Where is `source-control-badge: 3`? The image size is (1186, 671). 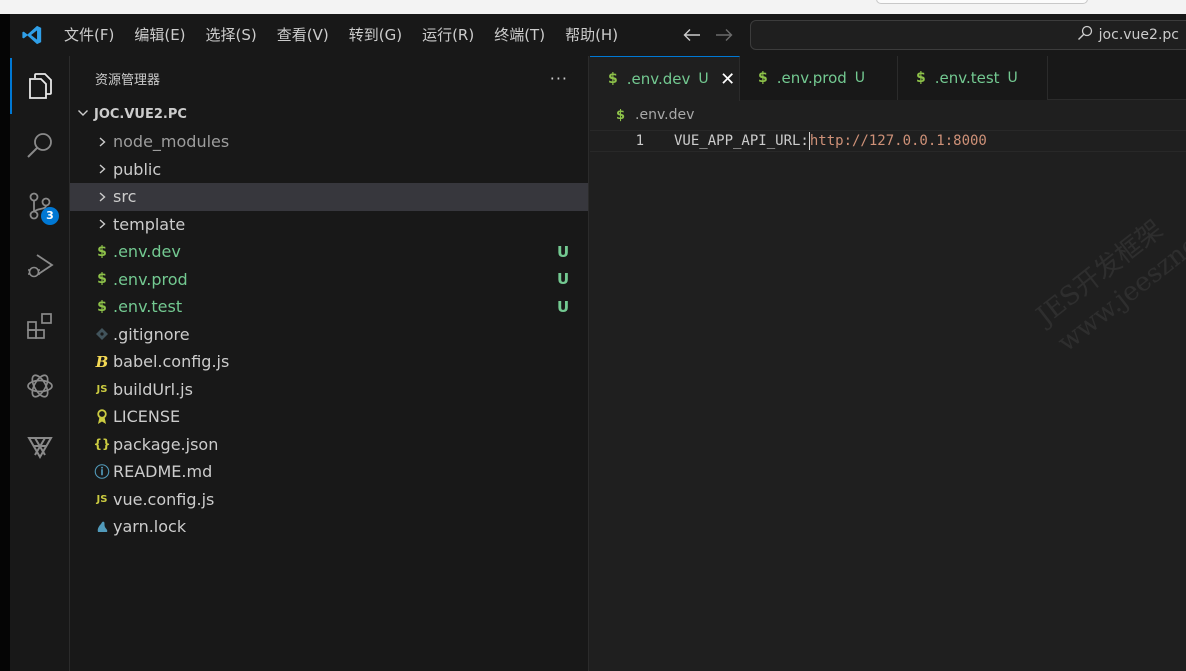
source-control-badge: 3 is located at coordinates (50, 216).